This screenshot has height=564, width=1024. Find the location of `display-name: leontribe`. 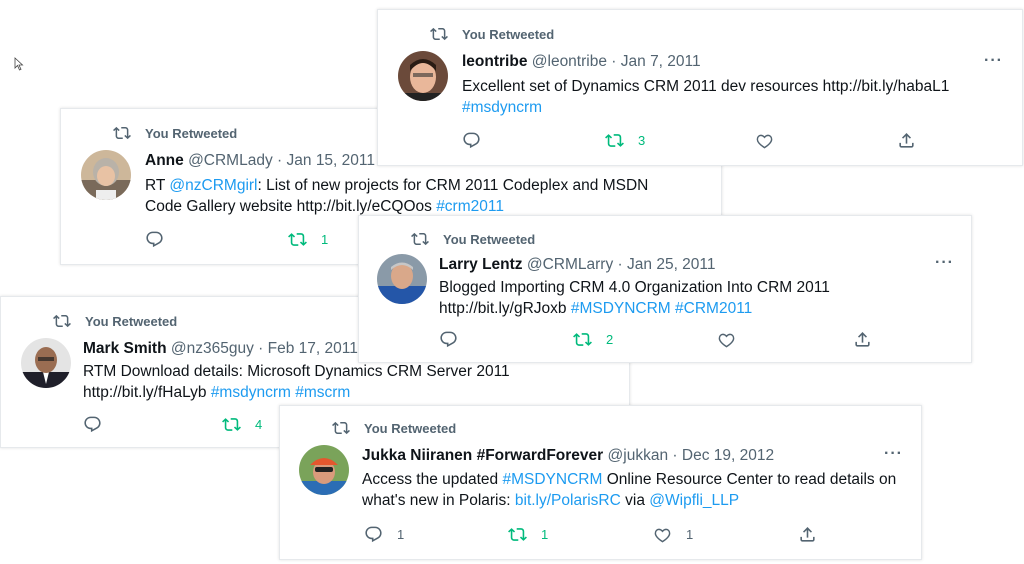

display-name: leontribe is located at coordinates (494, 61).